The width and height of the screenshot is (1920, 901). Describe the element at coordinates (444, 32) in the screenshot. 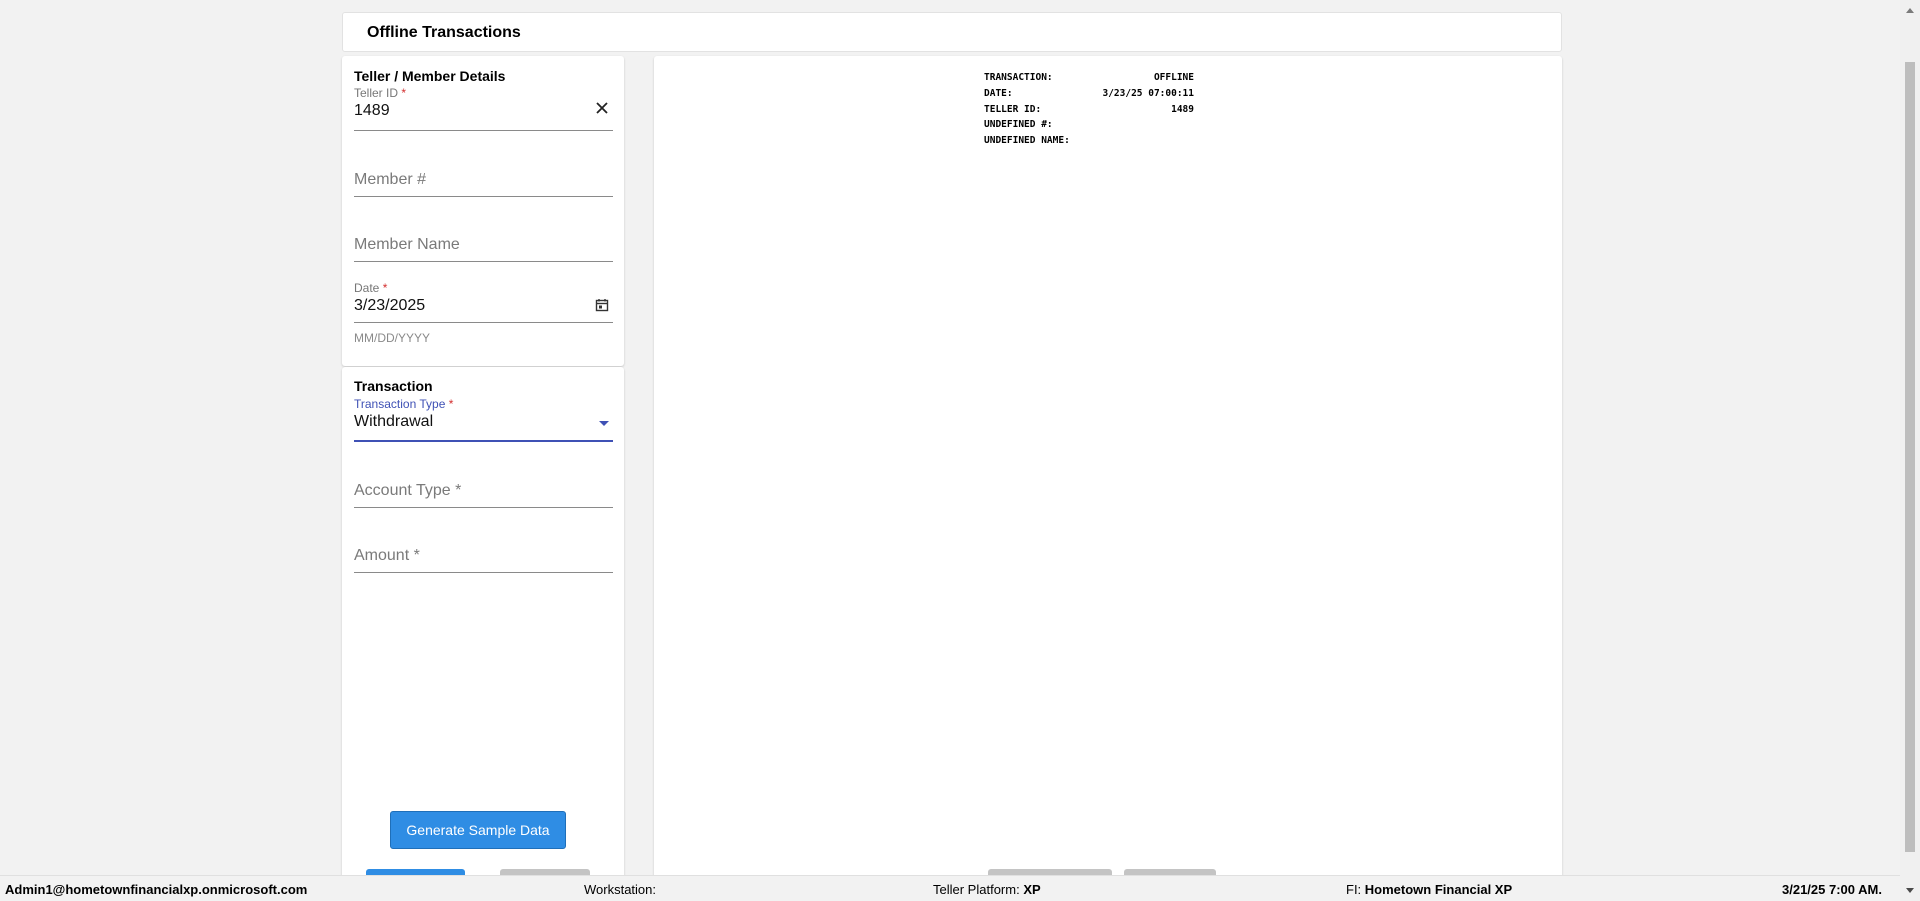

I see `page-title: Offline Transactions` at that location.